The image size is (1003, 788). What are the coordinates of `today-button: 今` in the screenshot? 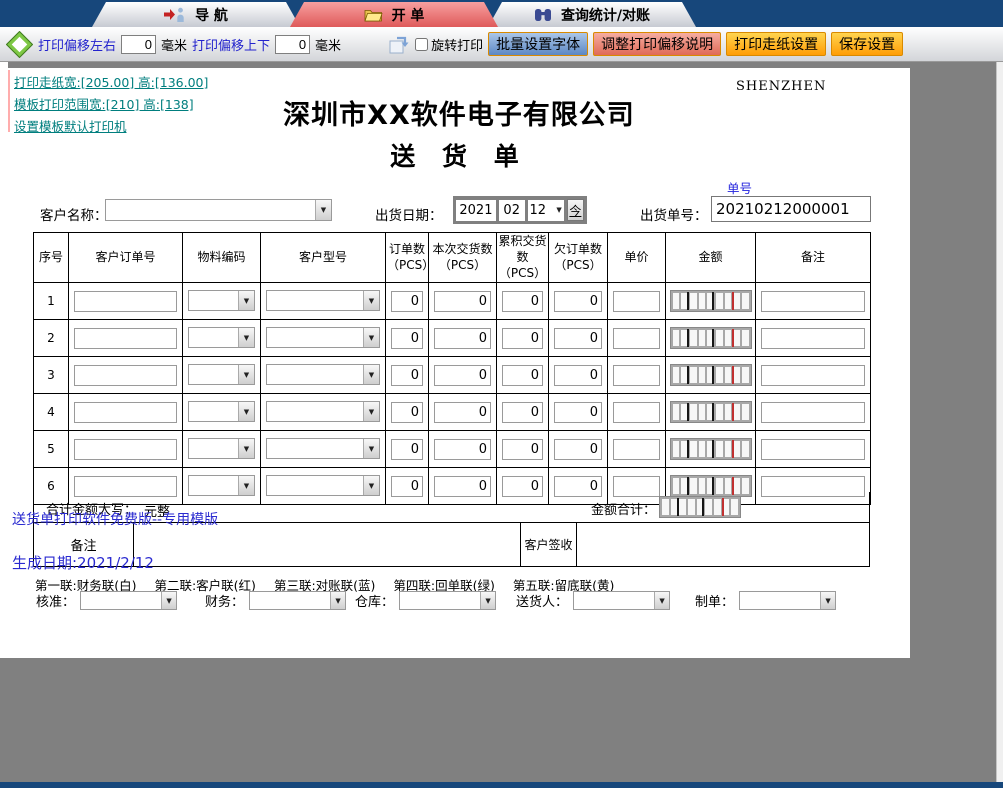 It's located at (575, 210).